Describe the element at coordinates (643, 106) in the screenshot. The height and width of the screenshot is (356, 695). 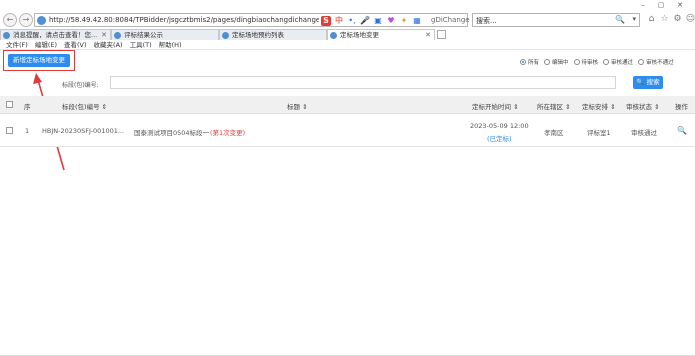
I see `col-status: 审核状态 ⇕` at that location.